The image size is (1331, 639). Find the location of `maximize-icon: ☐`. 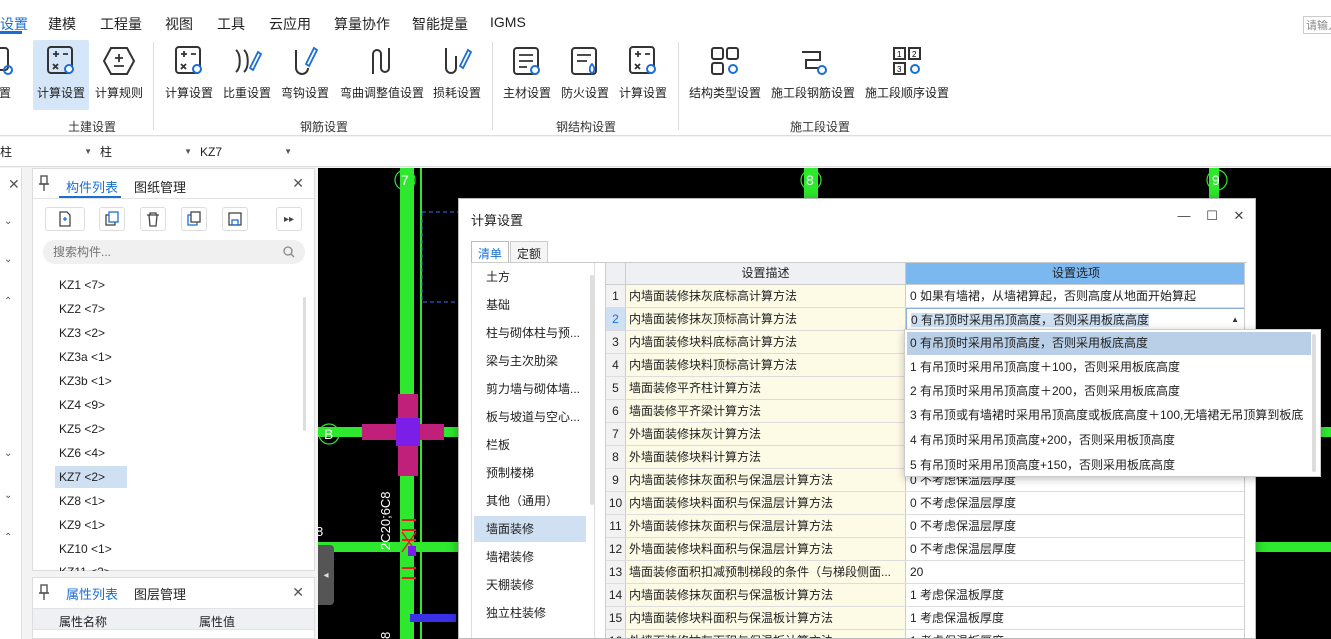

maximize-icon: ☐ is located at coordinates (1212, 216).